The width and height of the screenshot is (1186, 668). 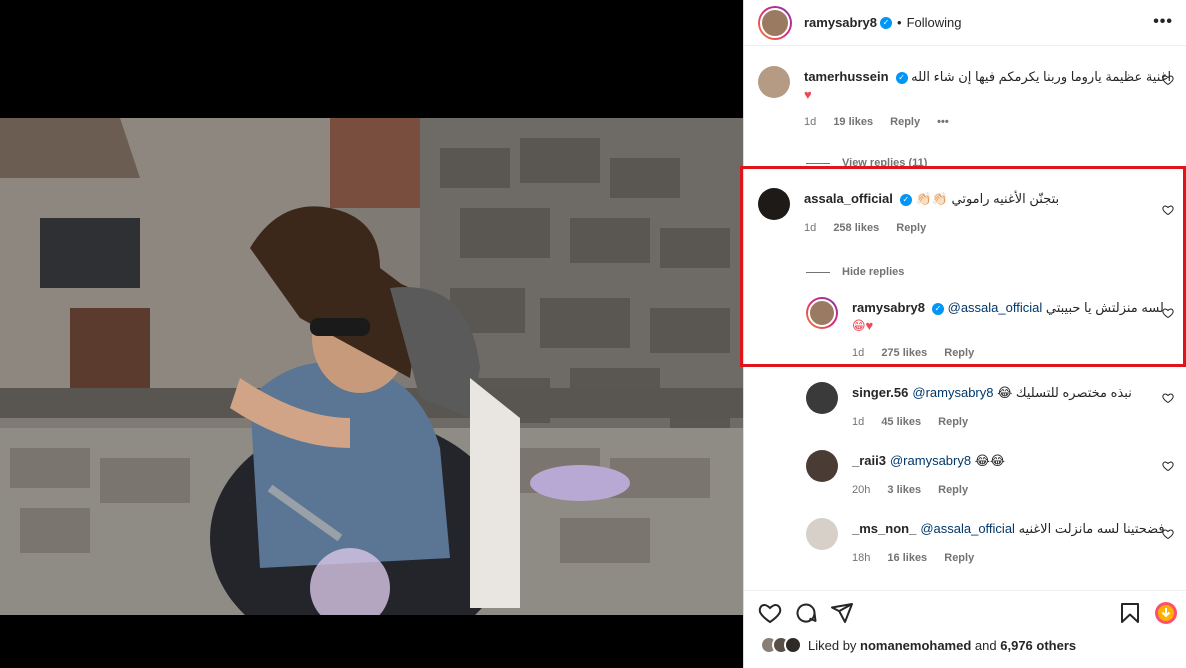 What do you see at coordinates (904, 490) in the screenshot?
I see `comment-likes: 3 likes` at bounding box center [904, 490].